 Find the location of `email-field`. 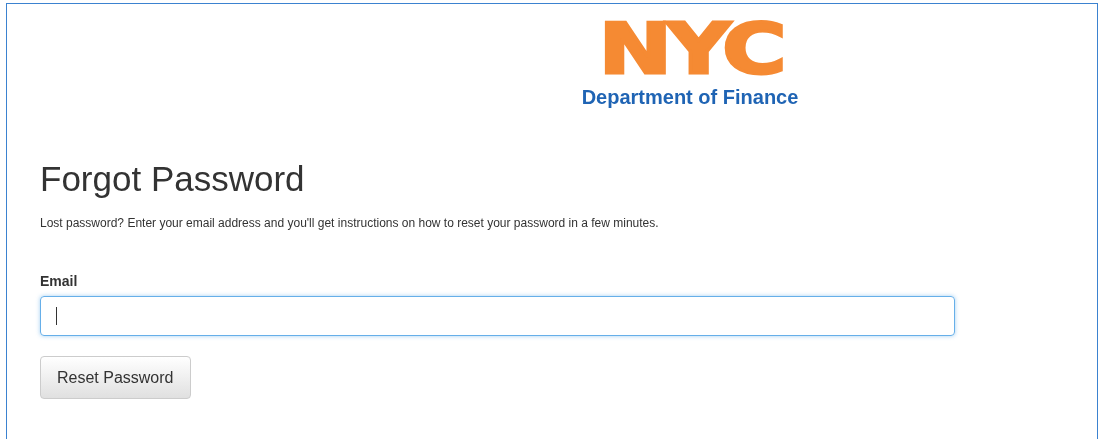

email-field is located at coordinates (497, 316).